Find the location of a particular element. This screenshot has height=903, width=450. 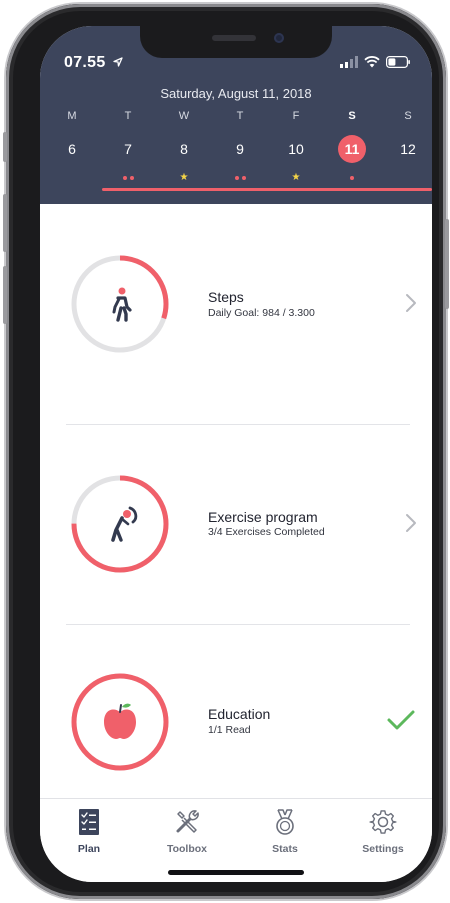

tab-settings: Settings is located at coordinates (383, 835).